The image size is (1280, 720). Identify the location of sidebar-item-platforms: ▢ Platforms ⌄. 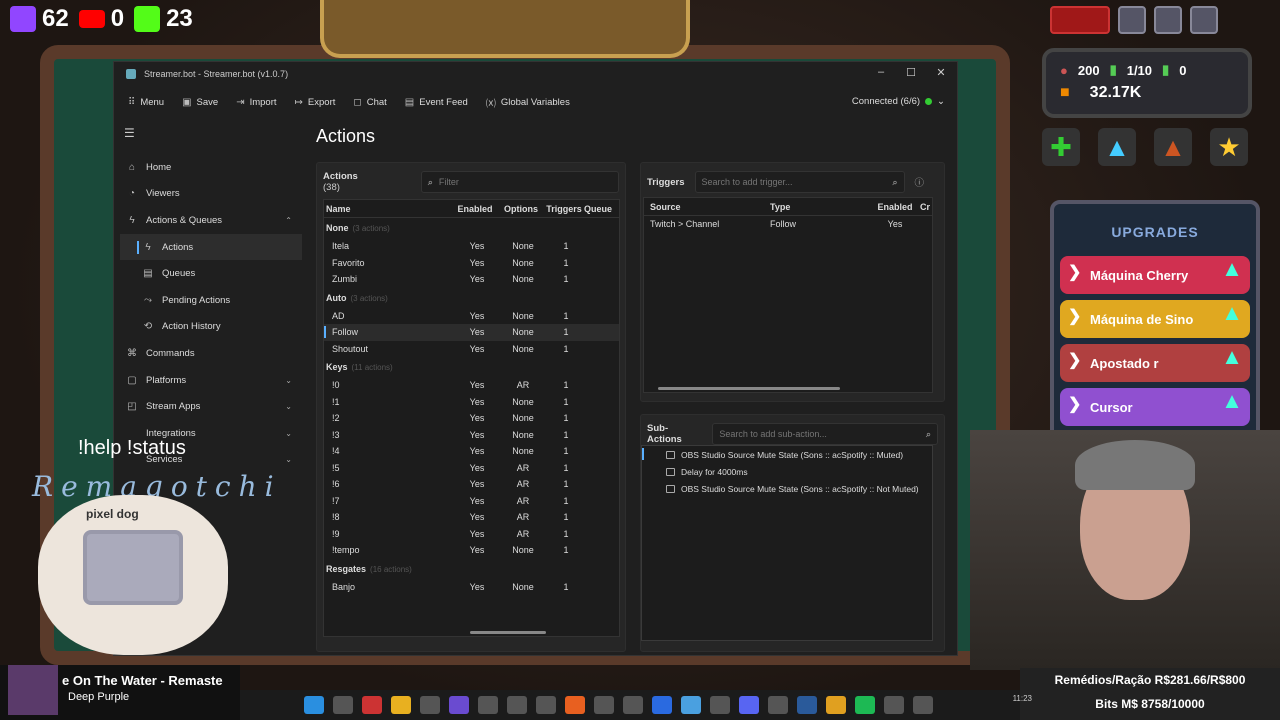
(211, 380).